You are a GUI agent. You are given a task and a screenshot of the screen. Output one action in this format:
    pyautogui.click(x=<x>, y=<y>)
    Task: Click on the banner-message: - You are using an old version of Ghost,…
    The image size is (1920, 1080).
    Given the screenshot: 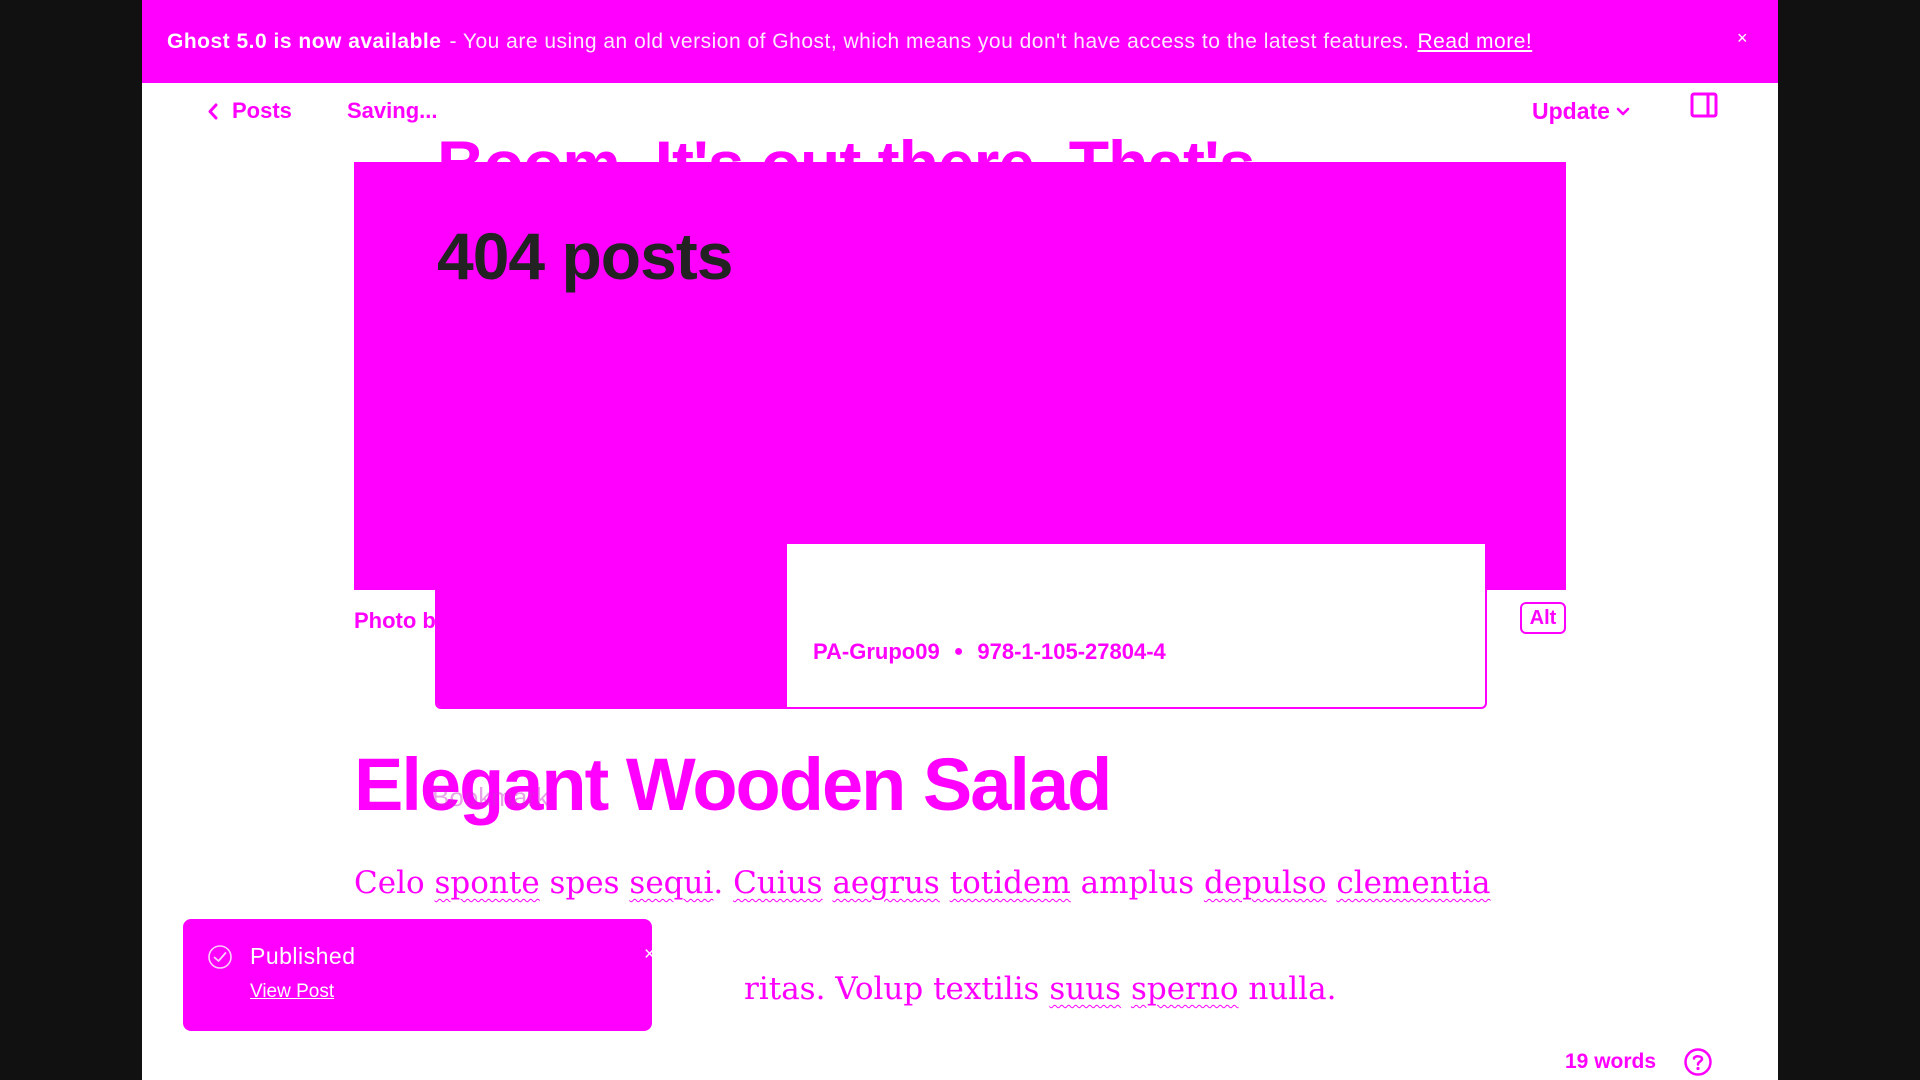 What is the action you would take?
    pyautogui.click(x=929, y=41)
    